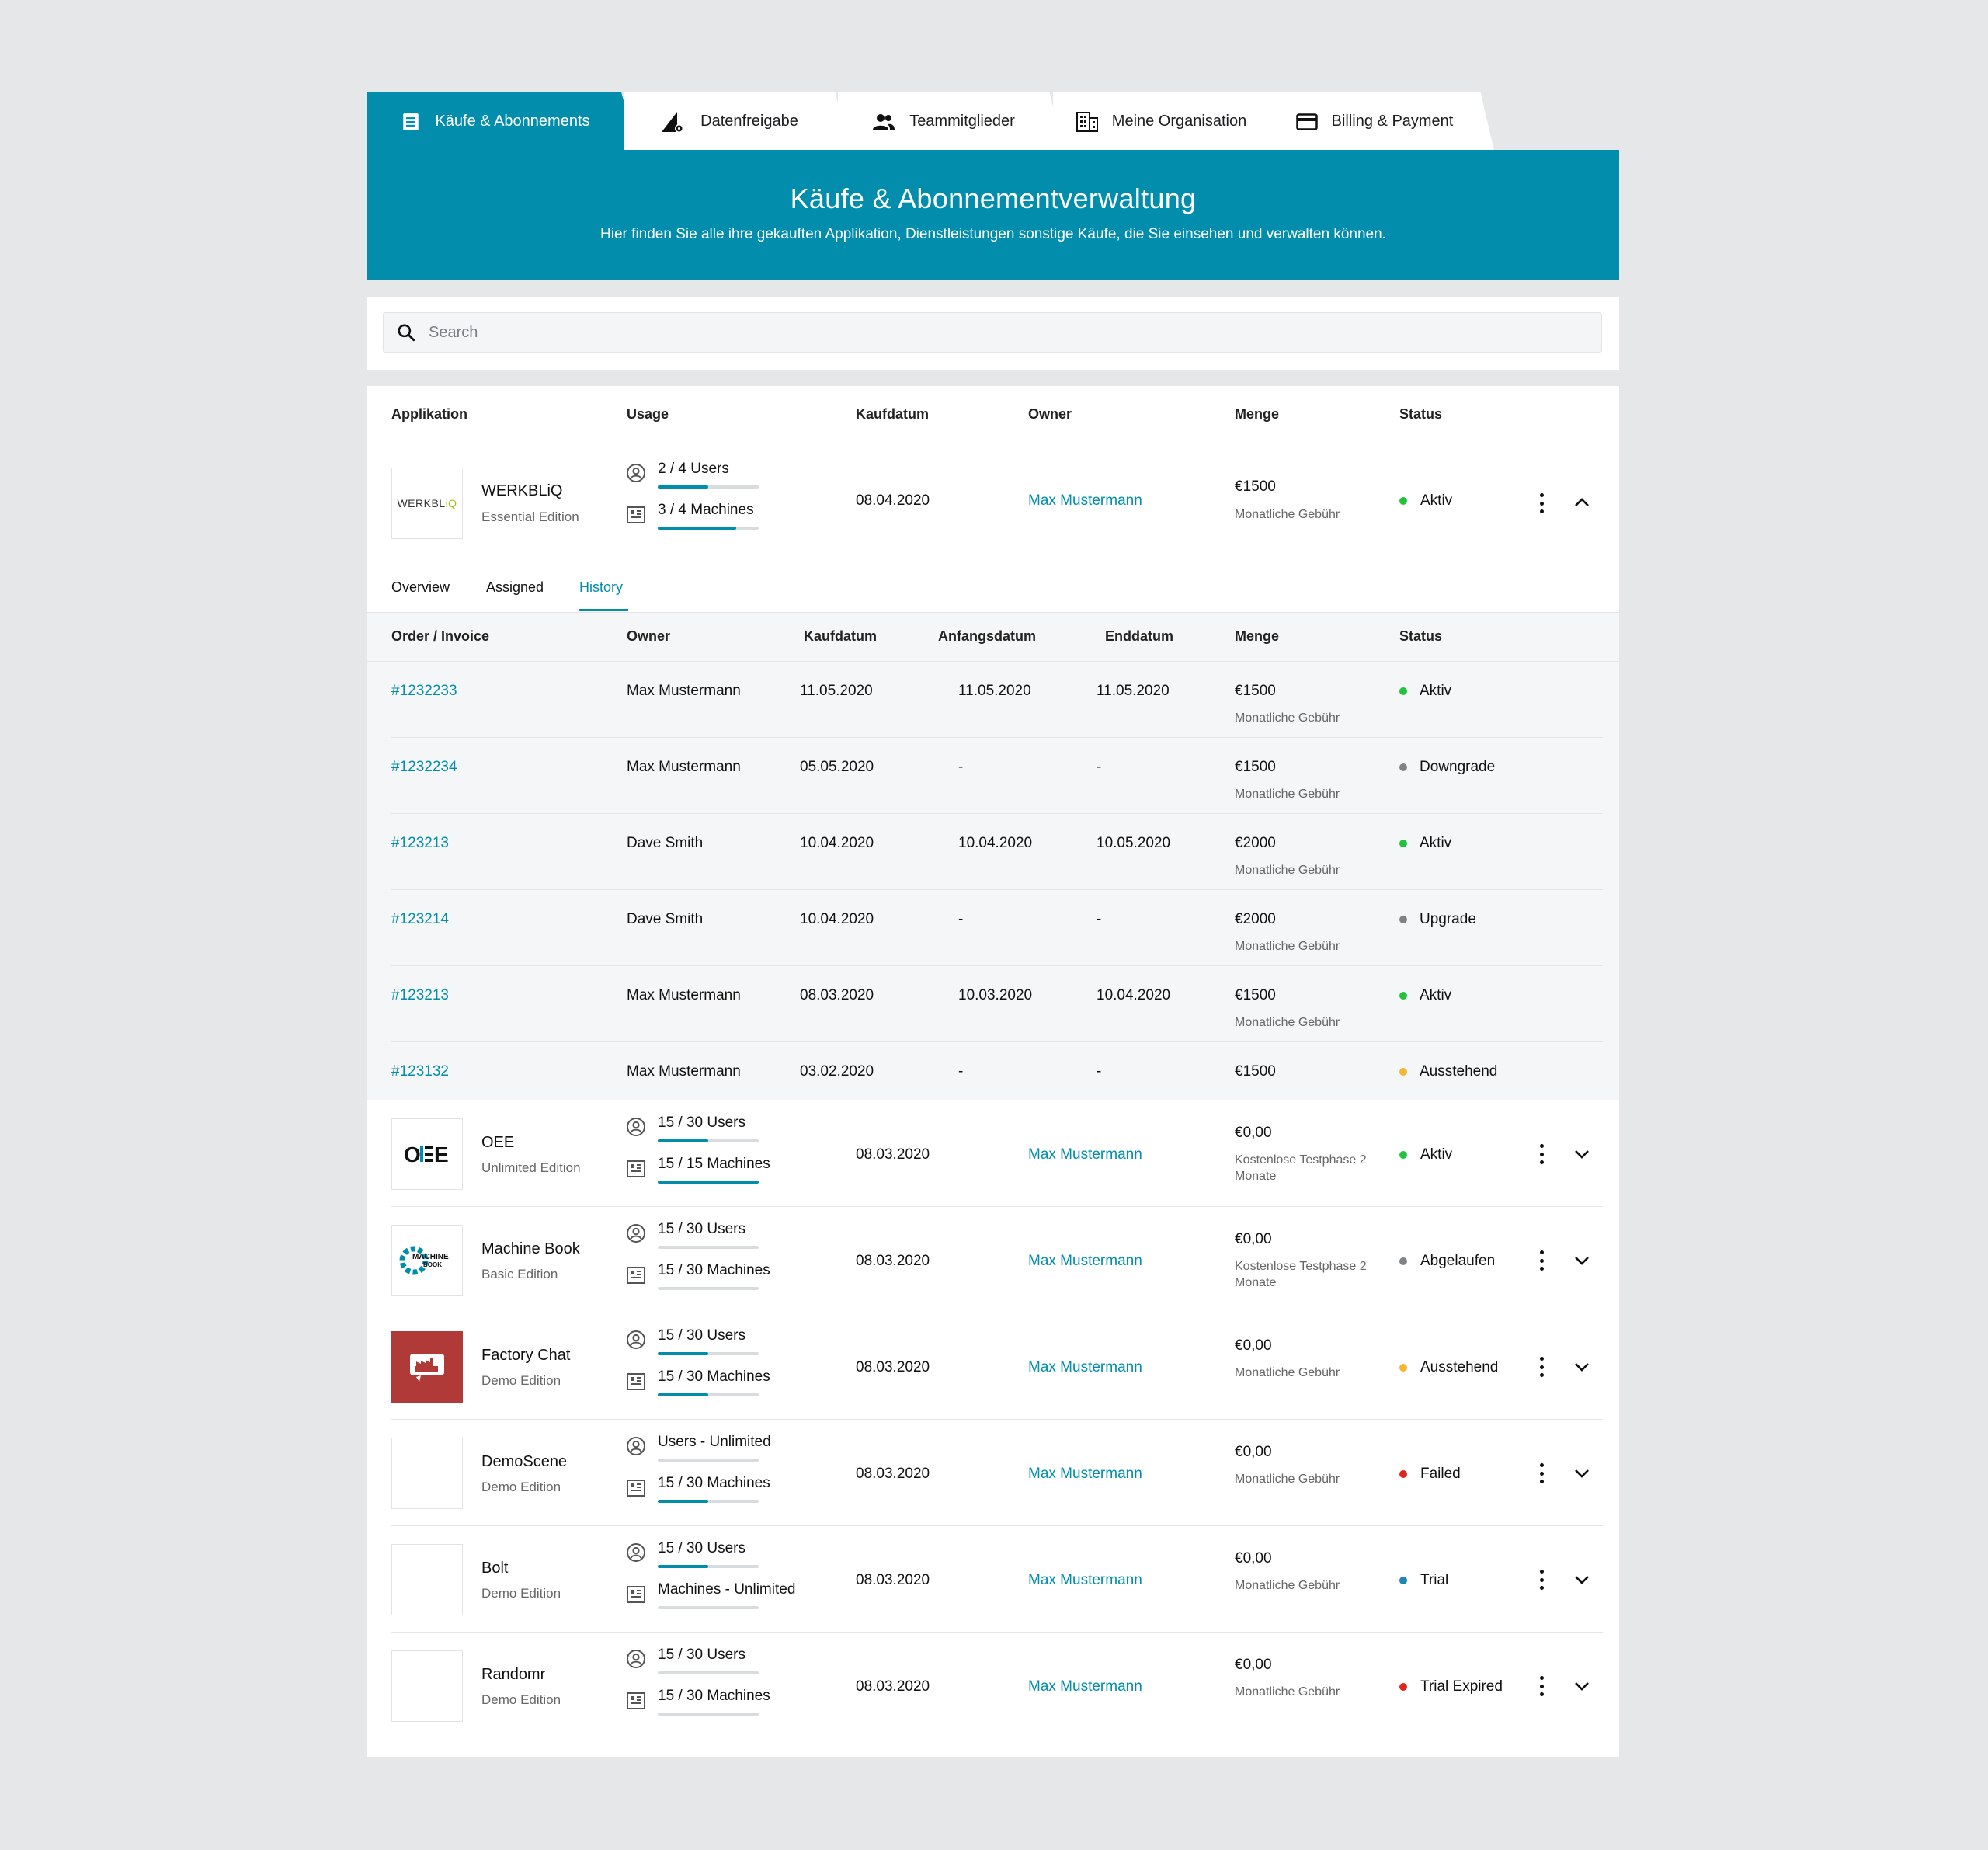 Image resolution: width=1988 pixels, height=1850 pixels. I want to click on search-input, so click(972, 332).